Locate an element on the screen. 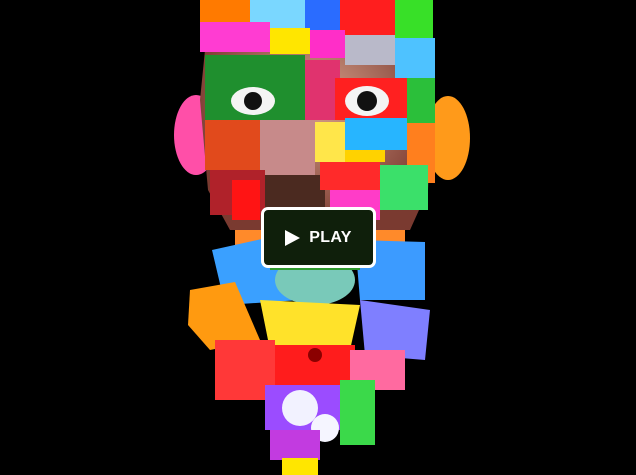 The image size is (636, 475). play-triangle-icon is located at coordinates (293, 237).